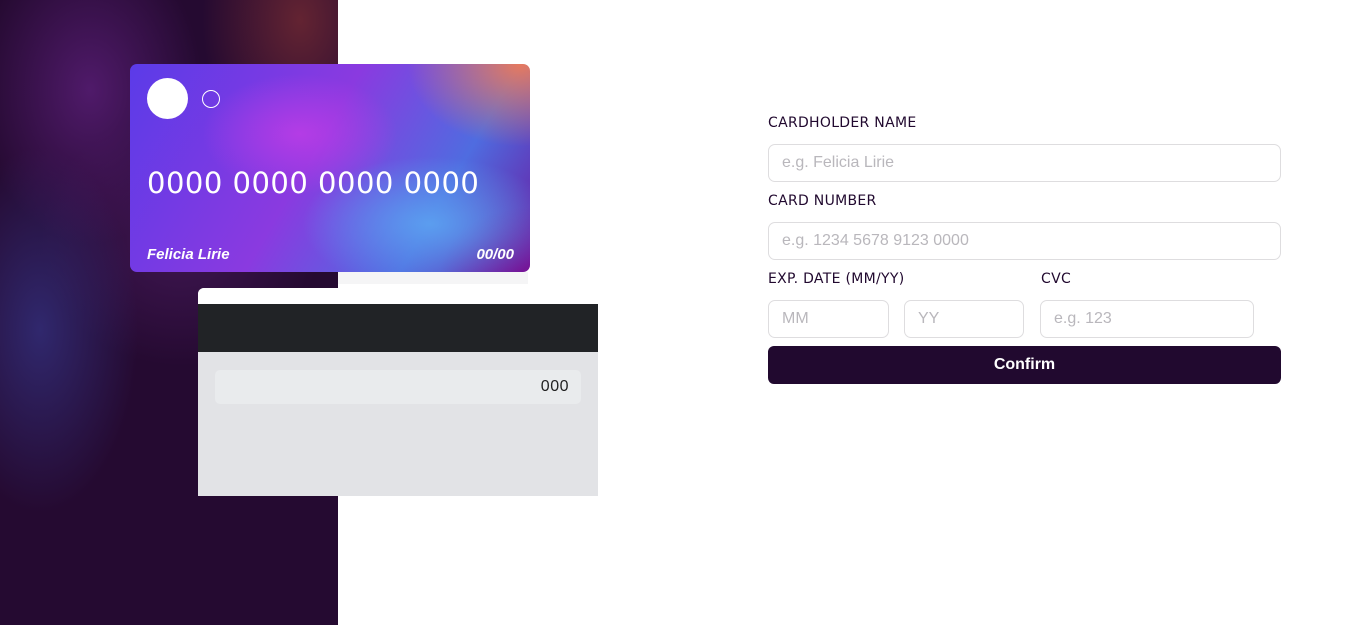  What do you see at coordinates (398, 387) in the screenshot?
I see `signature-panel: 000` at bounding box center [398, 387].